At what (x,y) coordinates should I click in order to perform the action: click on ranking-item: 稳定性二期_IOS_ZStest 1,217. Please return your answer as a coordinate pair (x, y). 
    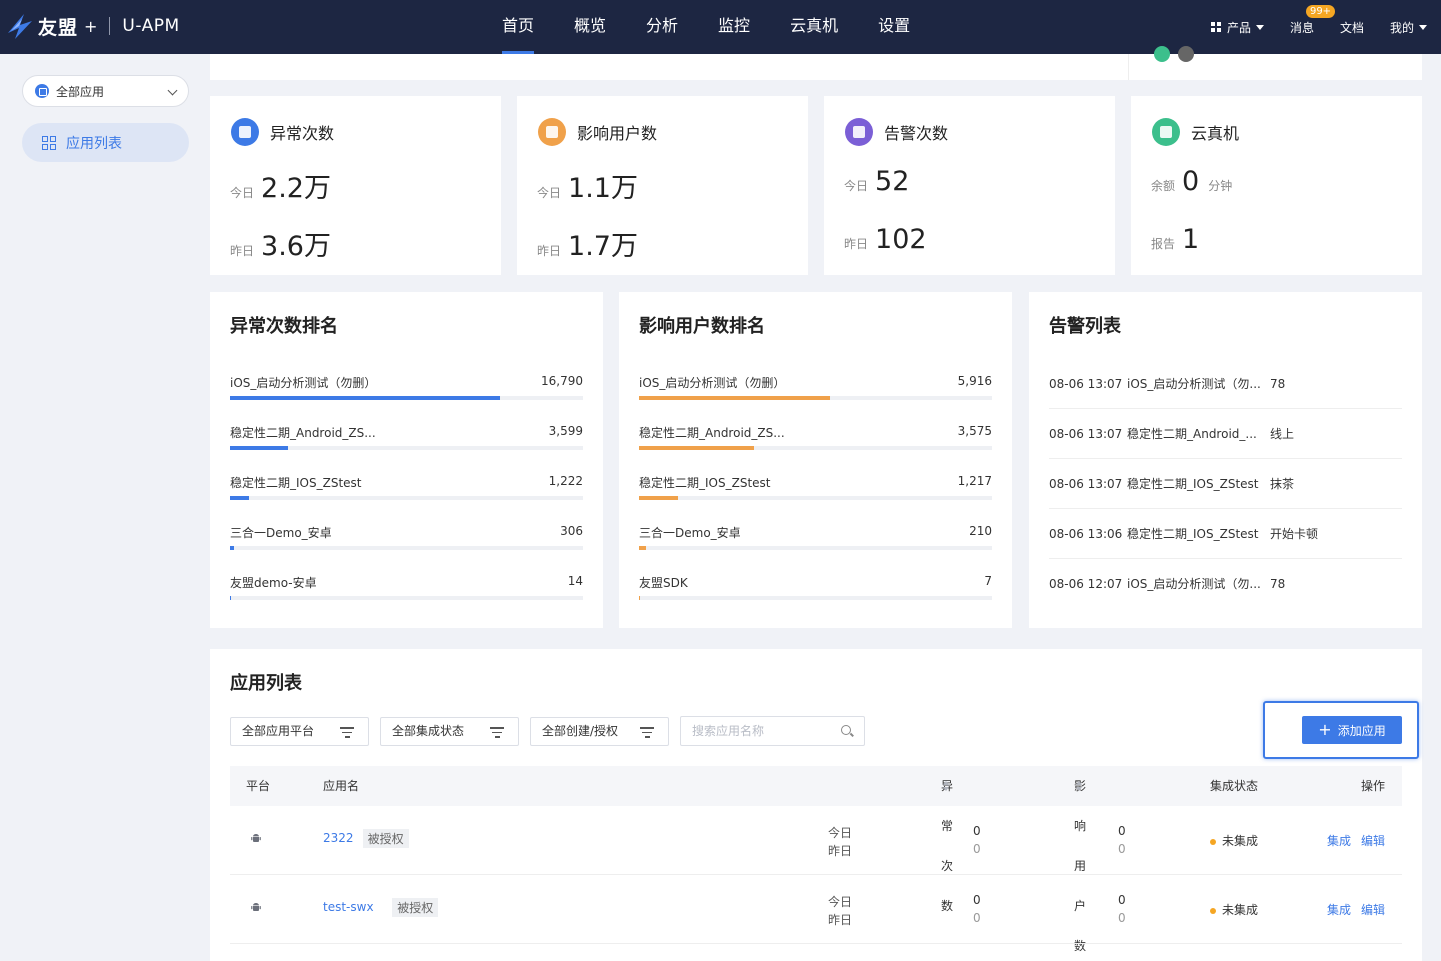
    Looking at the image, I should click on (815, 489).